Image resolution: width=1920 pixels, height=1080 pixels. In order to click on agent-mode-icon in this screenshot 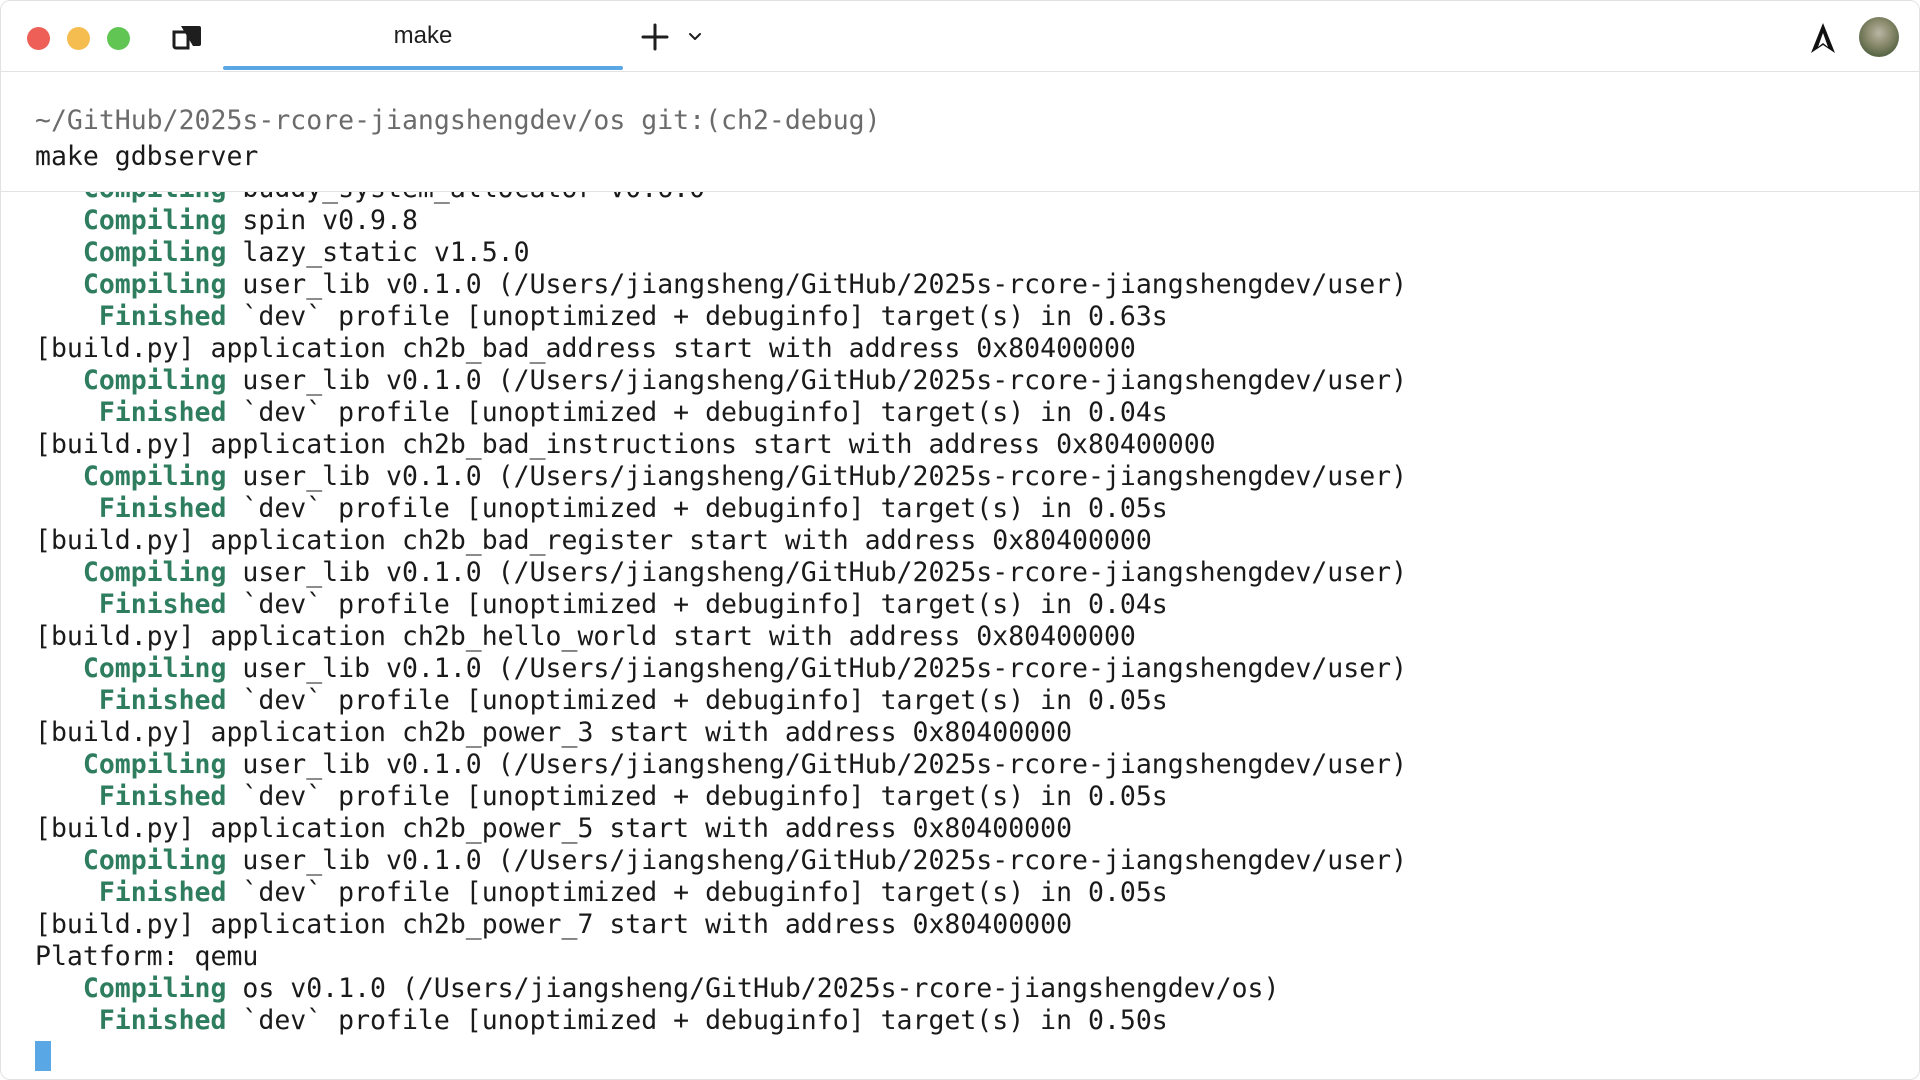, I will do `click(1823, 38)`.